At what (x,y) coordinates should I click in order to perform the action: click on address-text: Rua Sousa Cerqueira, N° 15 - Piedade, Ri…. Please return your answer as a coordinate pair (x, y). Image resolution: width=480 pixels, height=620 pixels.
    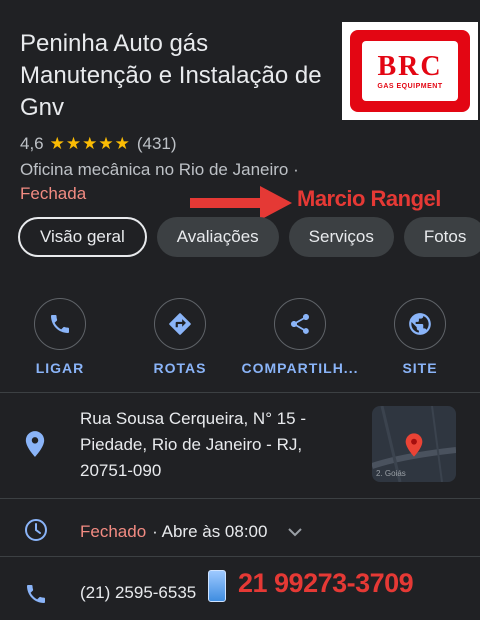
    Looking at the image, I should click on (210, 445).